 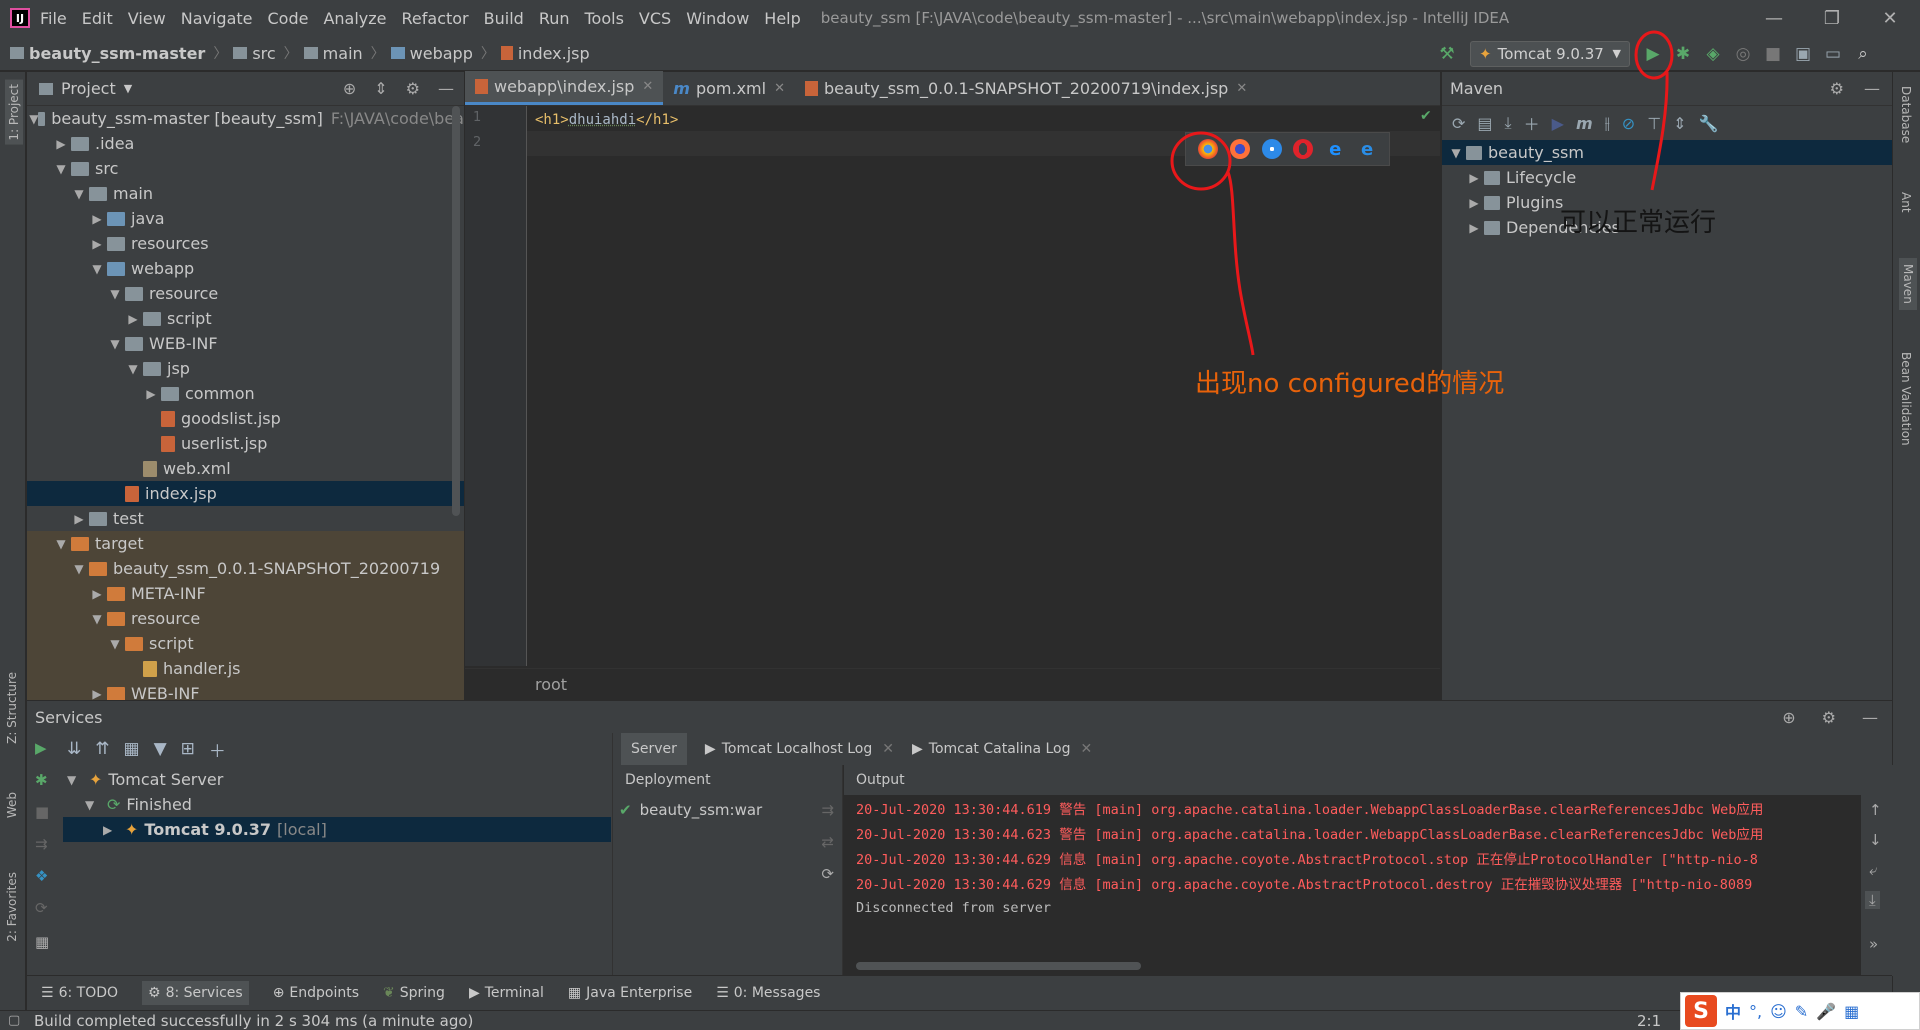 I want to click on project-tree-item: ▶ script, so click(x=245, y=318).